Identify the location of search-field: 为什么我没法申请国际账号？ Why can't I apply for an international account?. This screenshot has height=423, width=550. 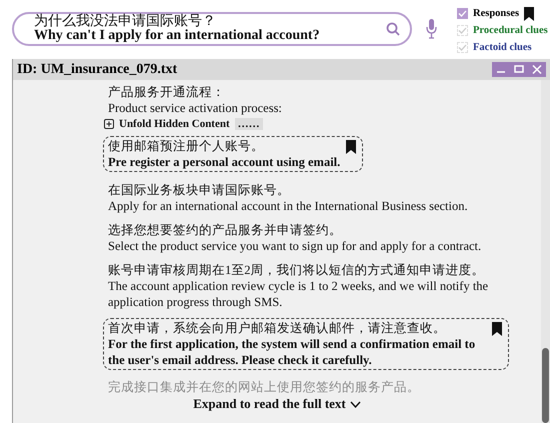
(212, 29).